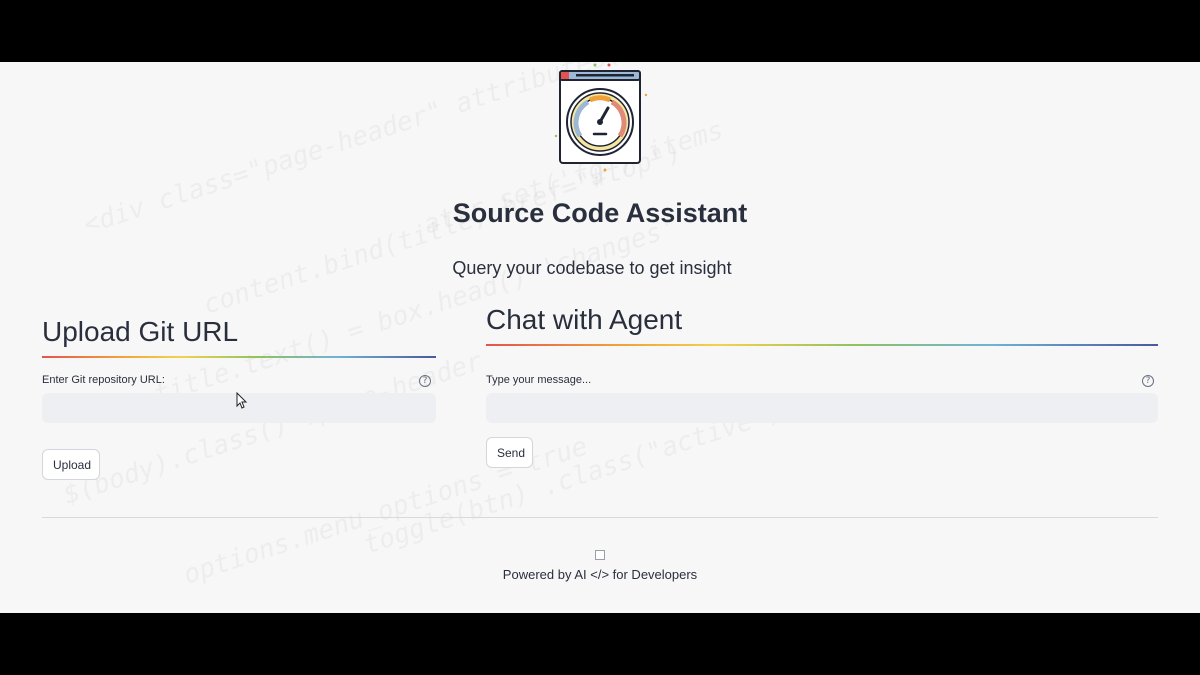 The image size is (1200, 675). Describe the element at coordinates (822, 345) in the screenshot. I see `chat-heading-divider` at that location.